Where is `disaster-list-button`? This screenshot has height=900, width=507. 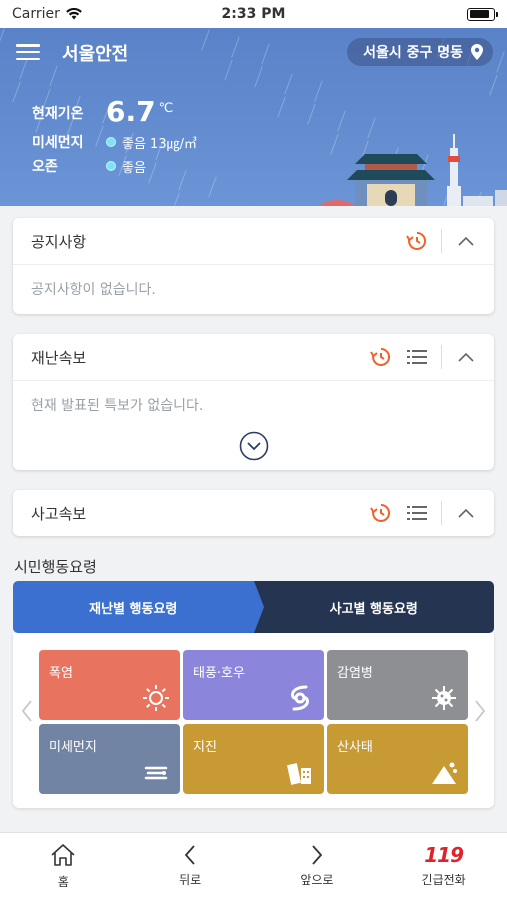
disaster-list-button is located at coordinates (417, 357).